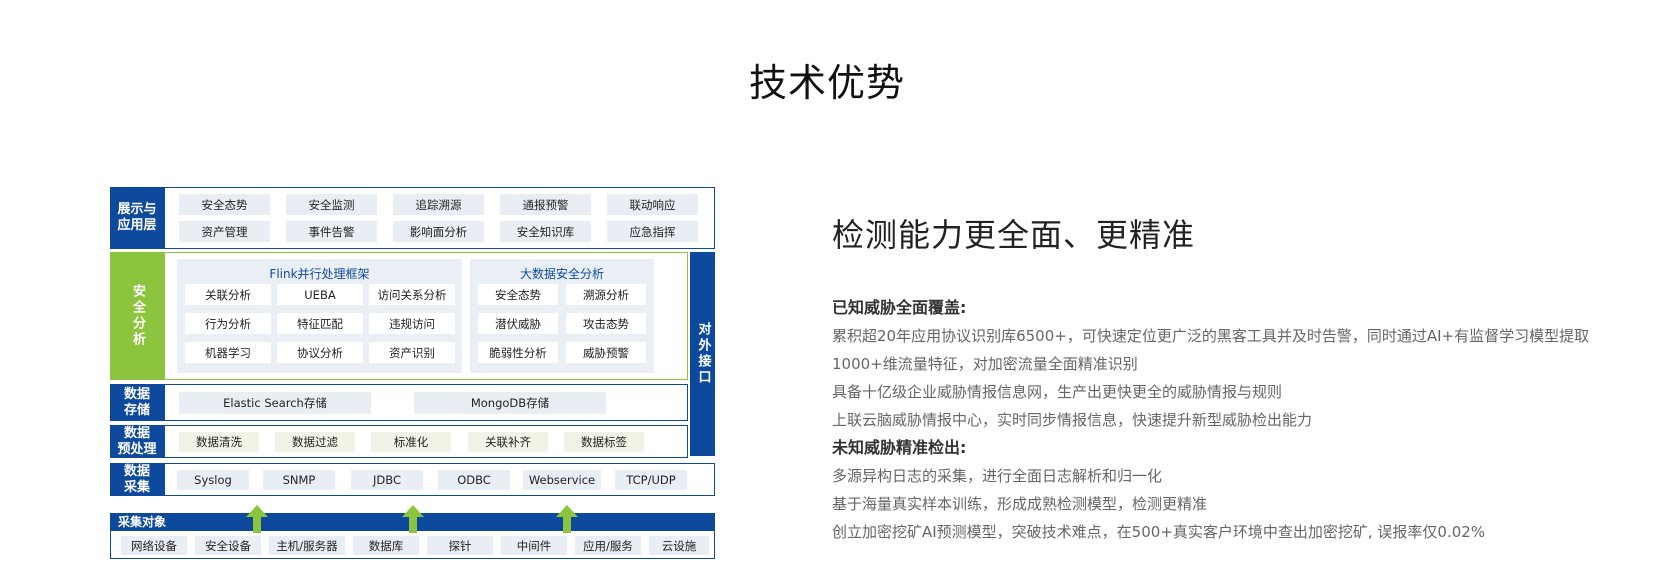  I want to click on bigdata-item: 溯源分析, so click(606, 294).